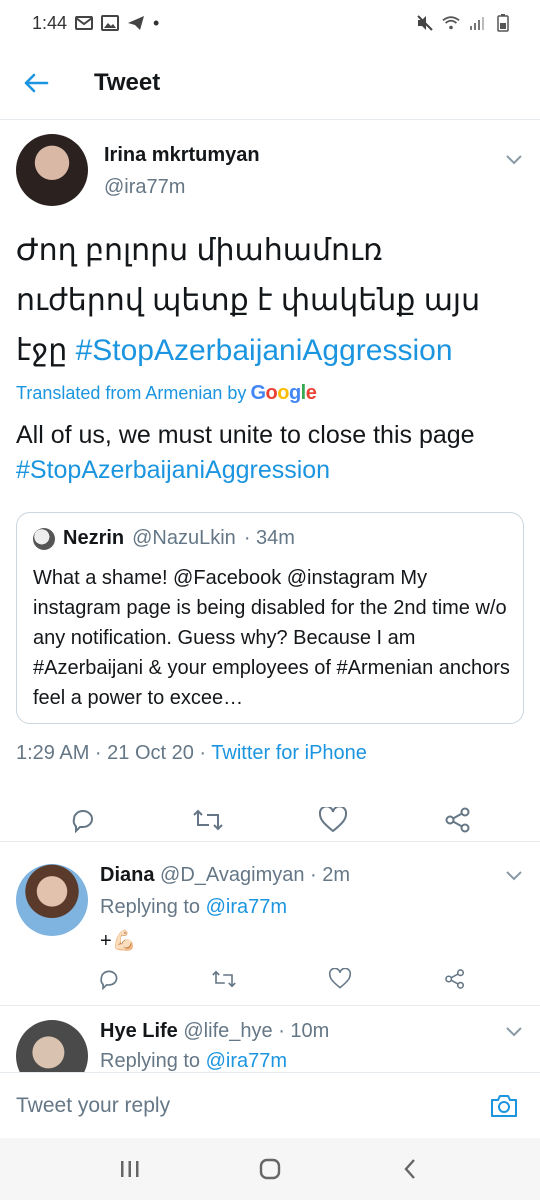 The image size is (540, 1200). Describe the element at coordinates (110, 23) in the screenshot. I see `gallery-notification-icon` at that location.